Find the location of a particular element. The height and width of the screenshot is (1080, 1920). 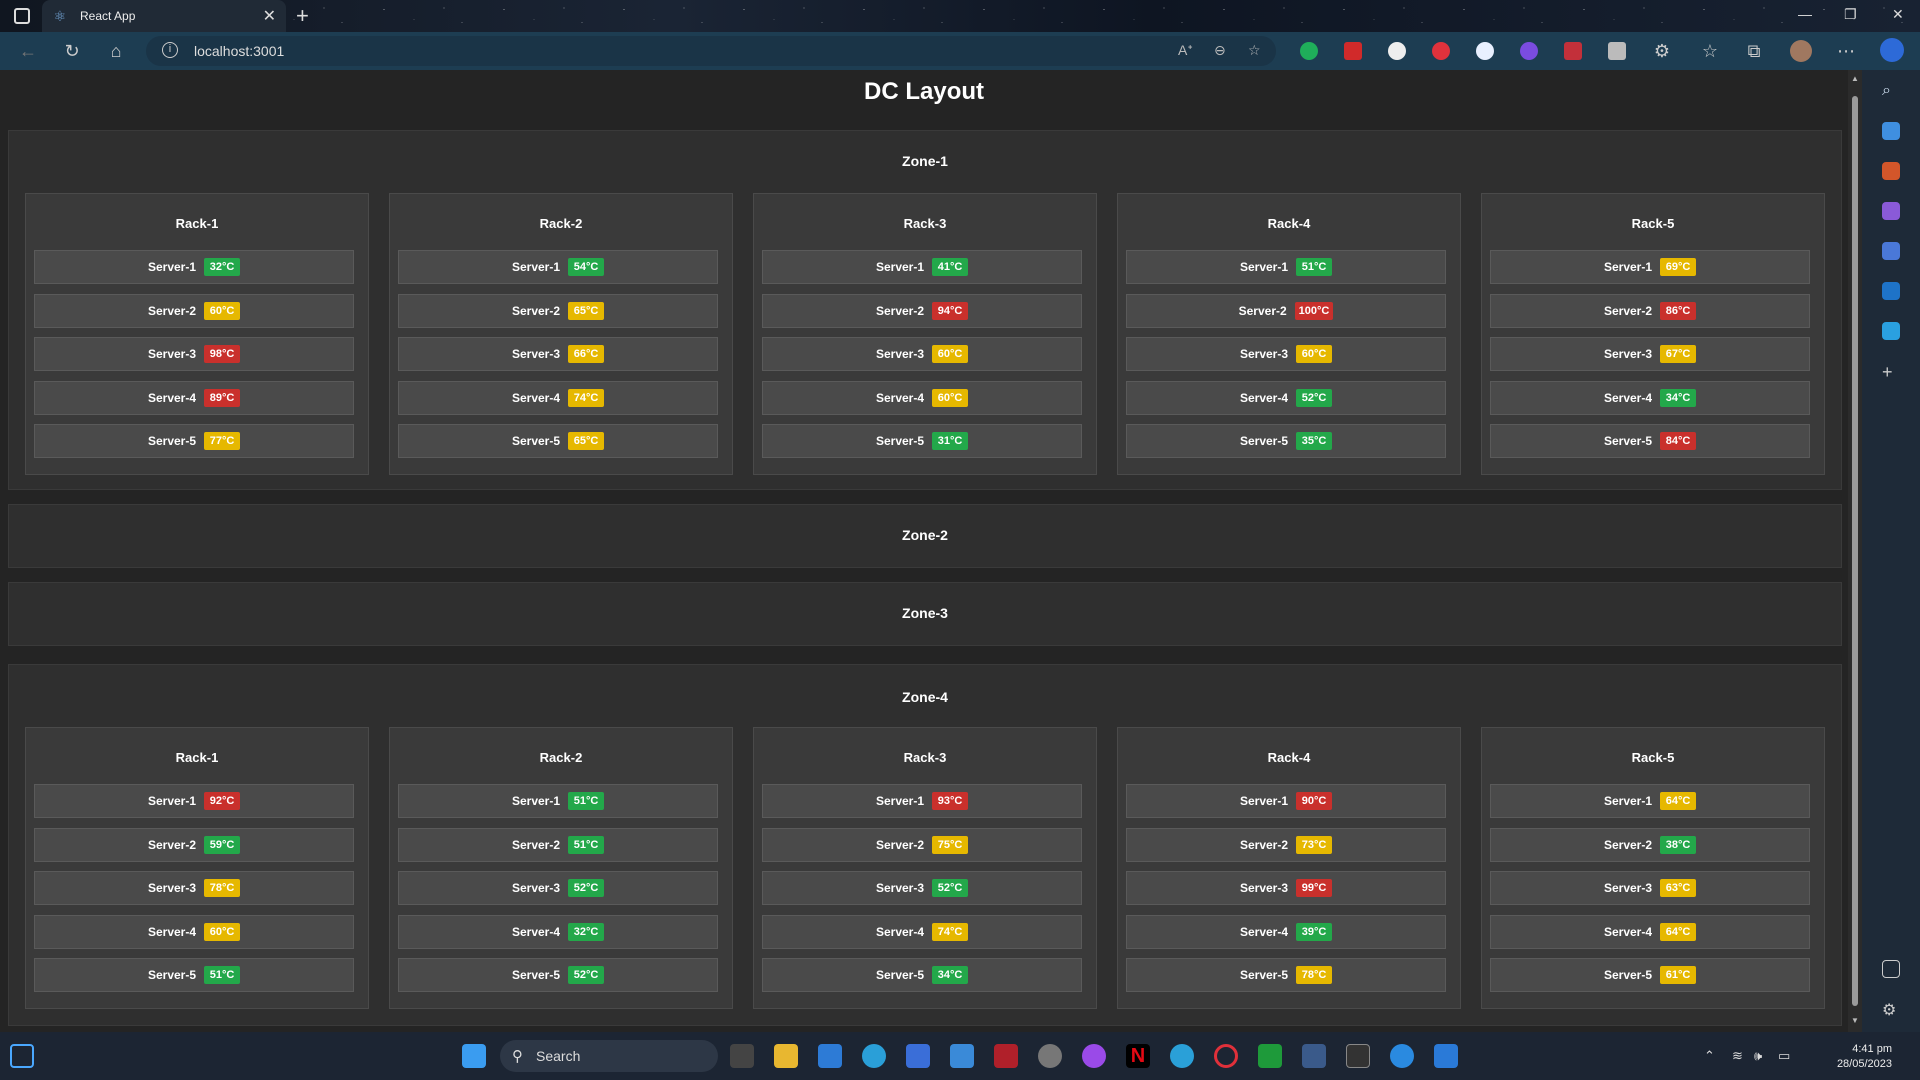

extension-icon is located at coordinates (1397, 51).